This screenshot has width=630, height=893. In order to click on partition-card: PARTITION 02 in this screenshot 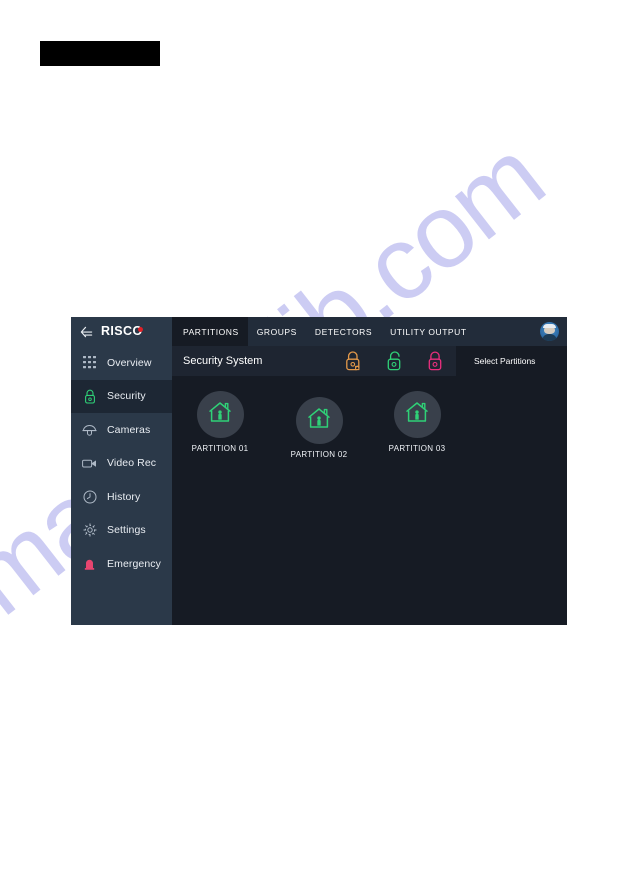, I will do `click(319, 428)`.